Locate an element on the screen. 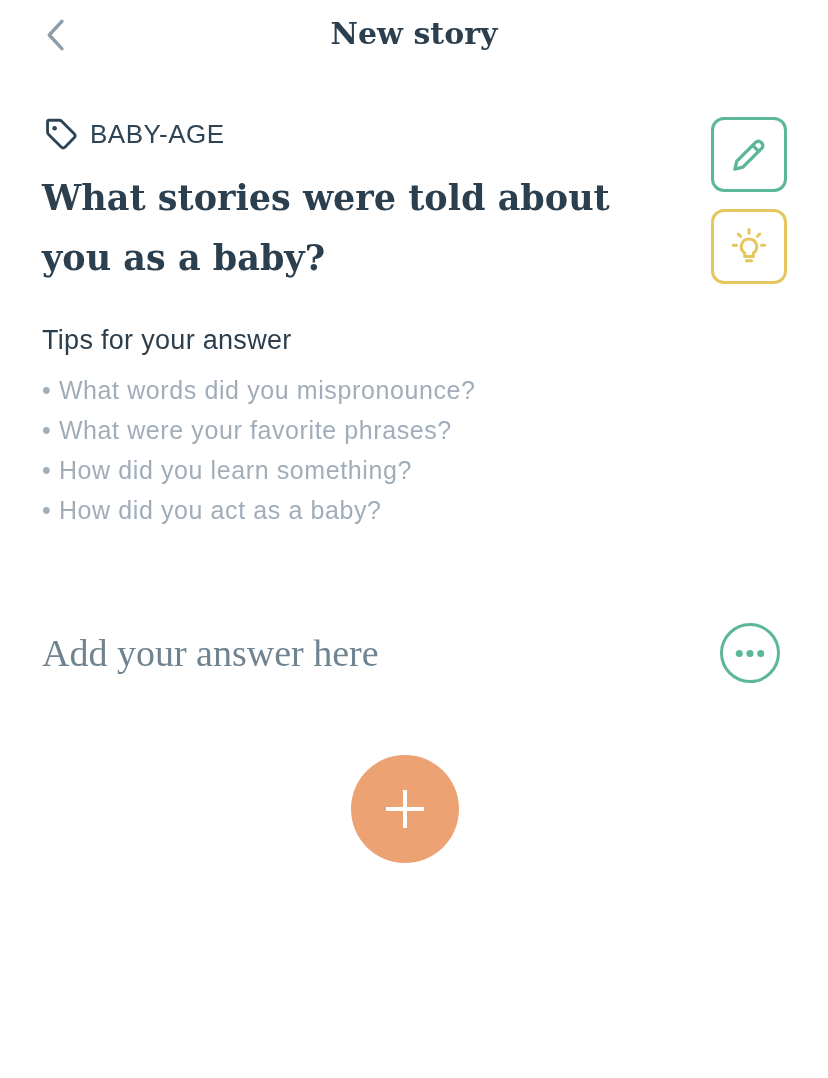  question-heading: What stories were told about you as a baby? is located at coordinates (326, 228).